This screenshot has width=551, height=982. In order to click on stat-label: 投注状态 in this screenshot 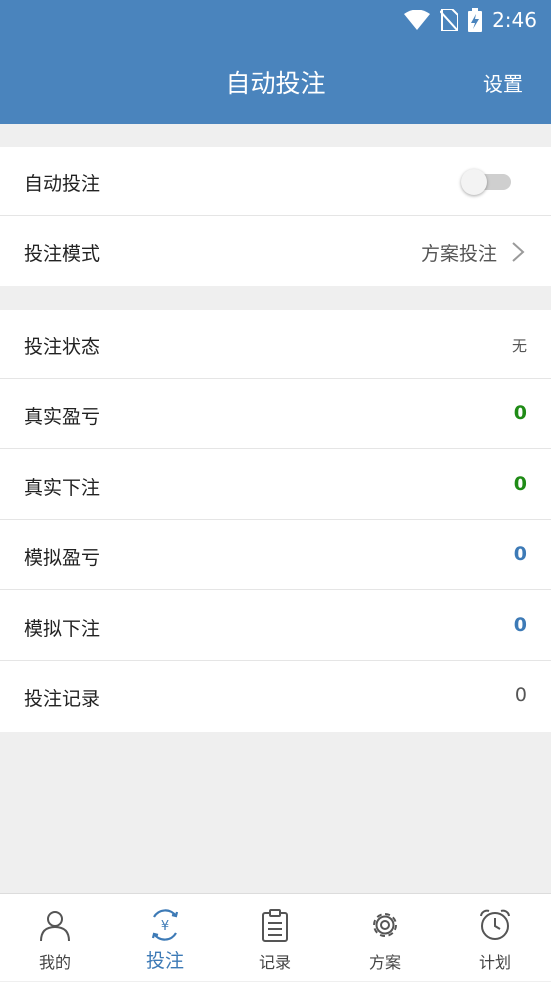, I will do `click(62, 347)`.